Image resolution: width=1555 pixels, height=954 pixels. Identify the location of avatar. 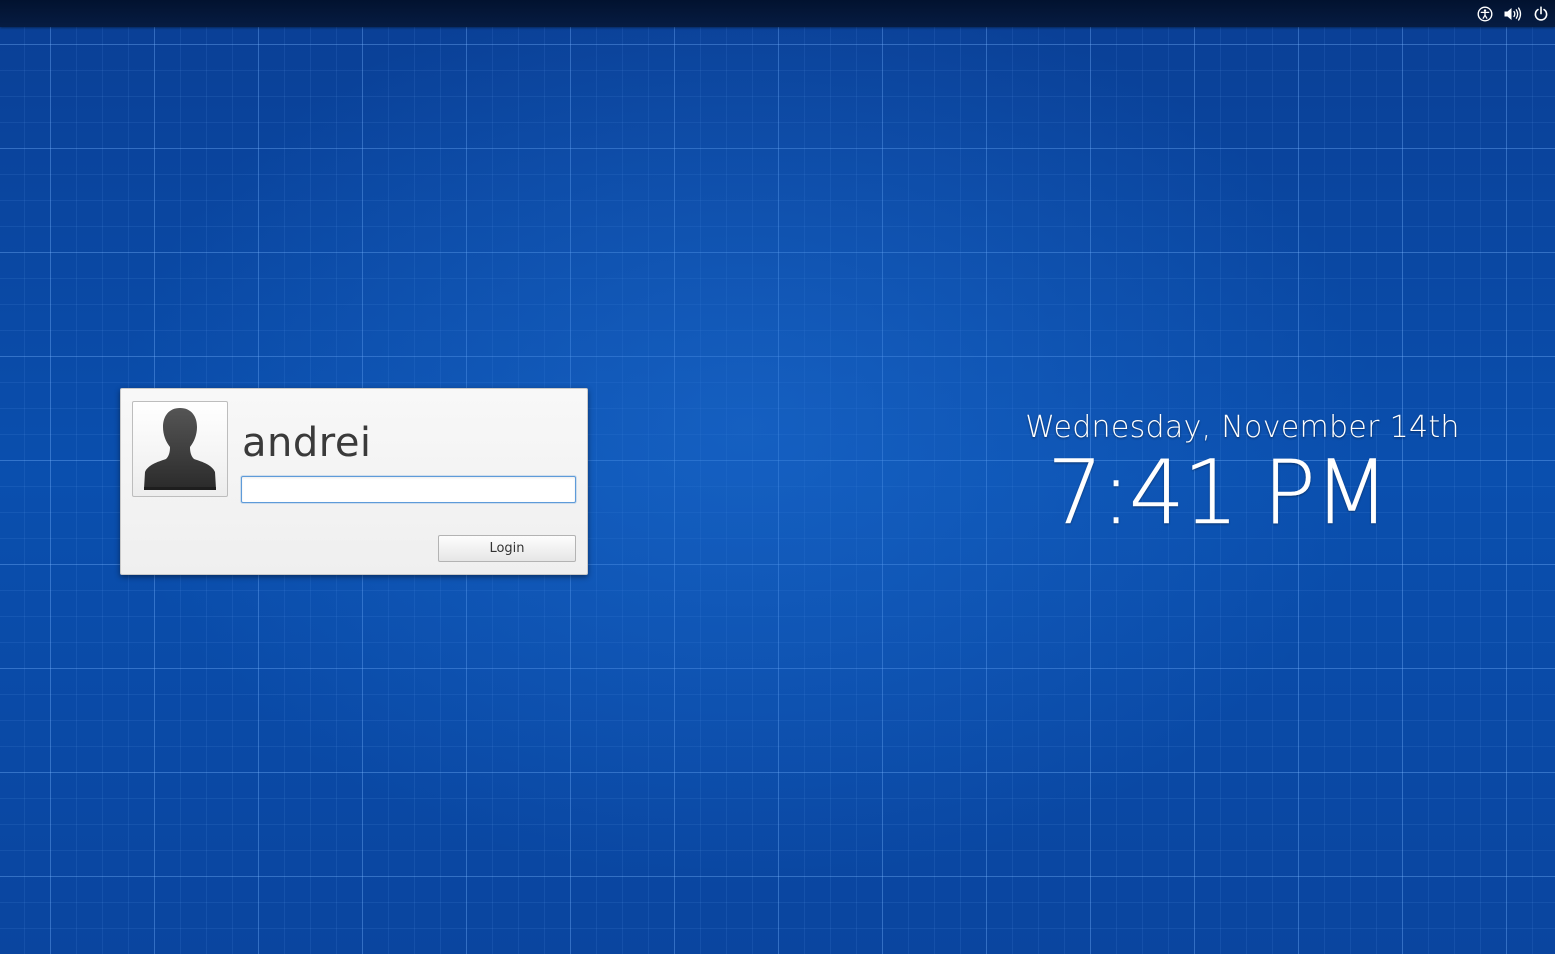
(180, 449).